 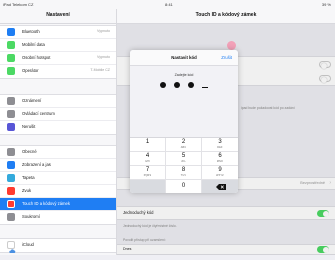 What do you see at coordinates (11, 32) in the screenshot?
I see `bluetooth-icon` at bounding box center [11, 32].